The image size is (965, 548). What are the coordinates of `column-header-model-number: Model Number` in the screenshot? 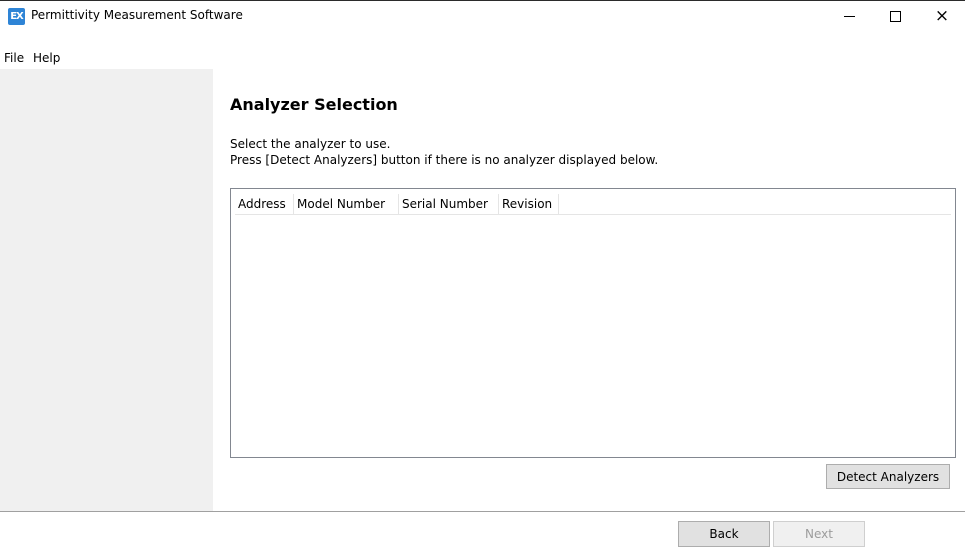 It's located at (346, 204).